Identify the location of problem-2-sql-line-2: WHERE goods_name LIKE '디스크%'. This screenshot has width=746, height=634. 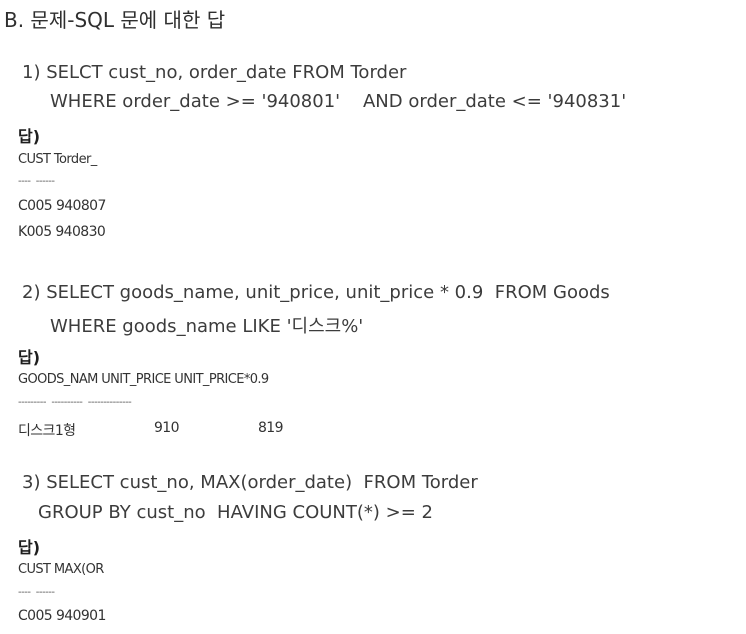
(207, 326).